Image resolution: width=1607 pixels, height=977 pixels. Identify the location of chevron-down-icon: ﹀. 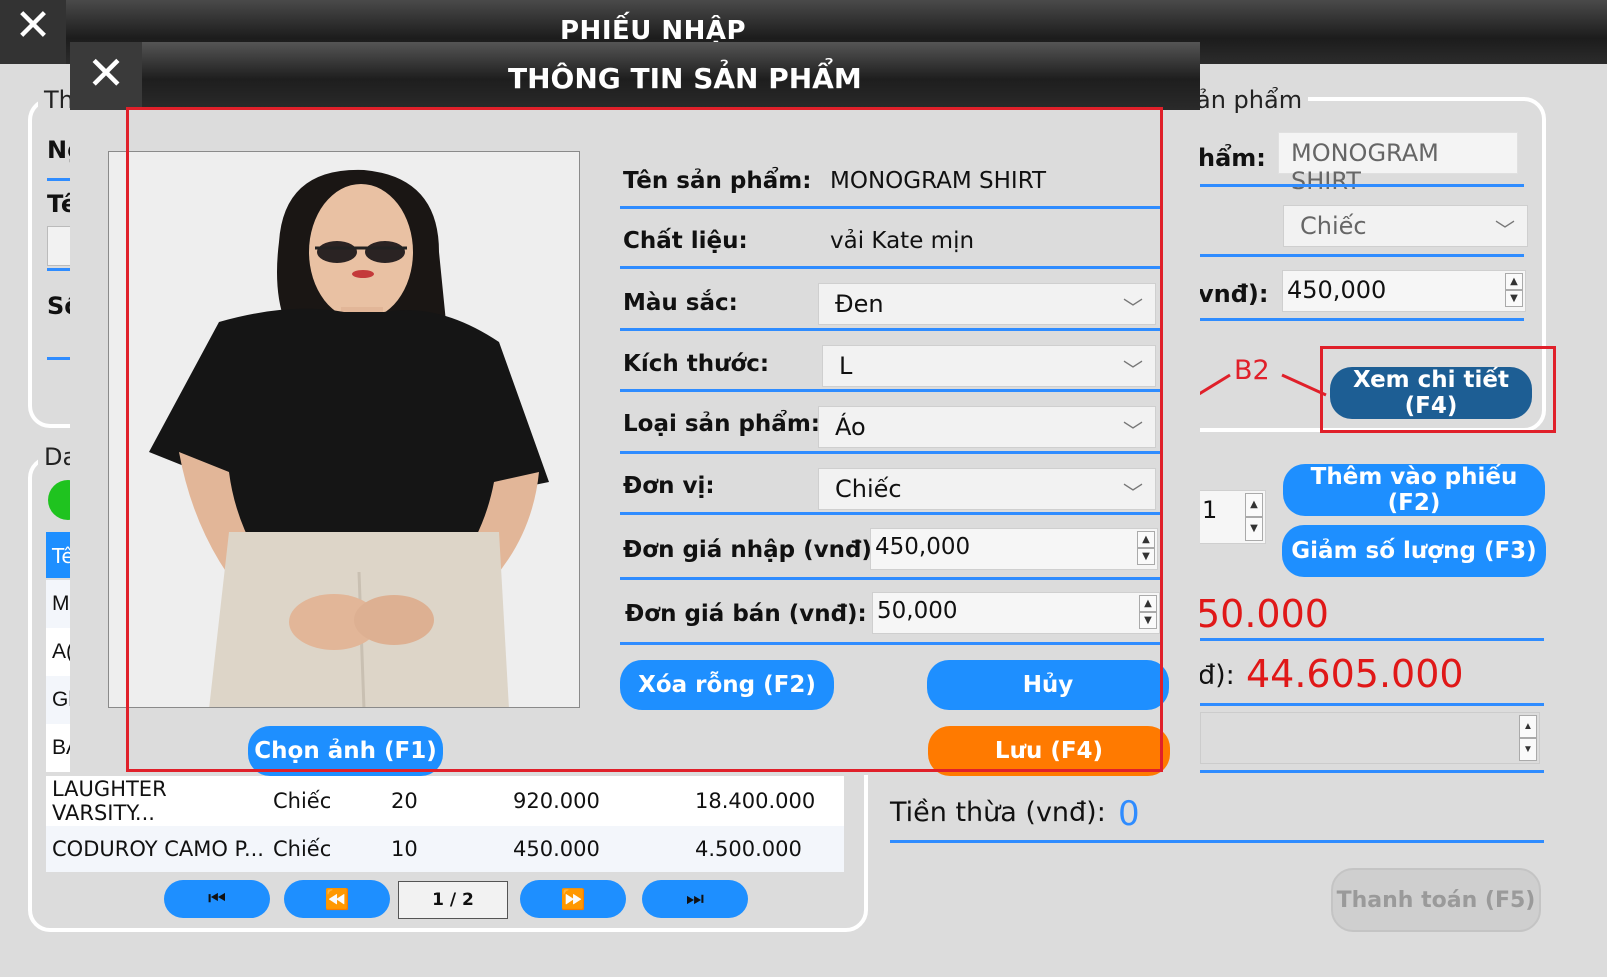
(1505, 230).